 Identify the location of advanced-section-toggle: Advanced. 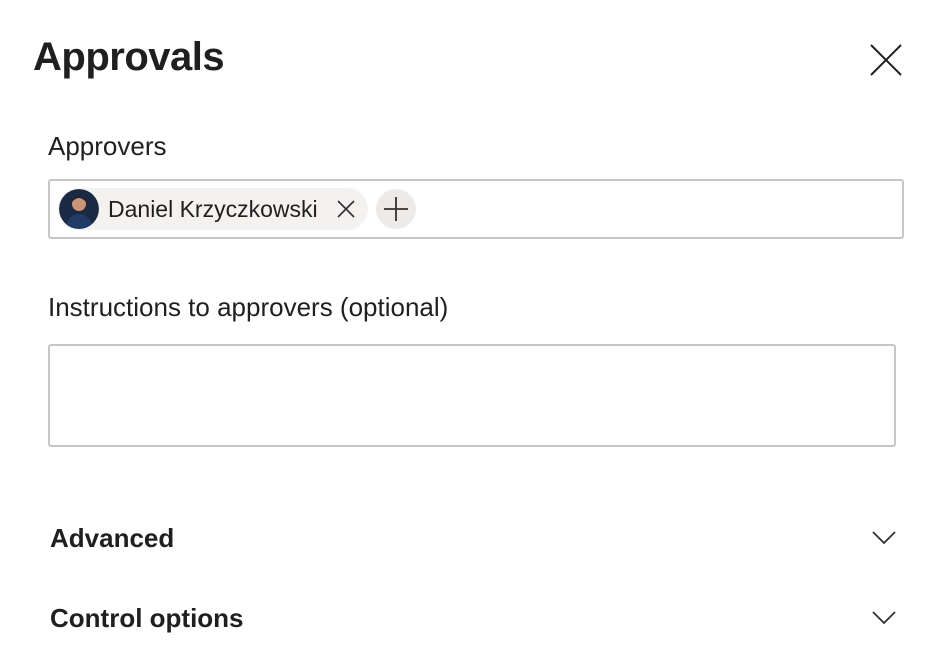
(475, 538).